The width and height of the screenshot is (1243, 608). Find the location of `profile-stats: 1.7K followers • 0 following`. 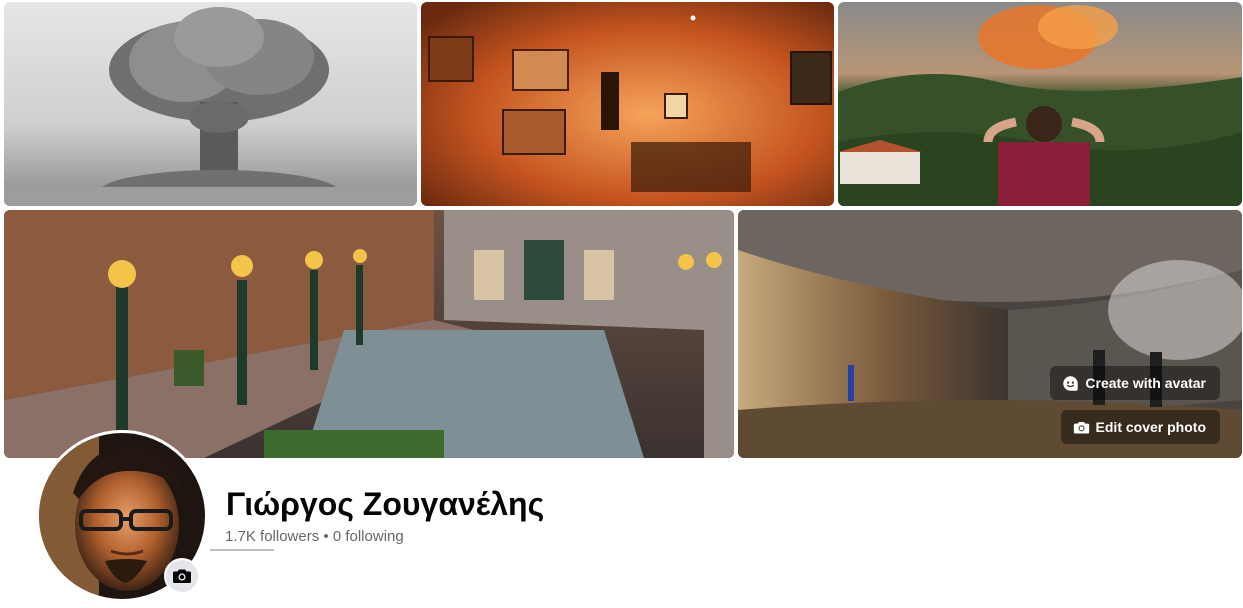

profile-stats: 1.7K followers • 0 following is located at coordinates (314, 536).